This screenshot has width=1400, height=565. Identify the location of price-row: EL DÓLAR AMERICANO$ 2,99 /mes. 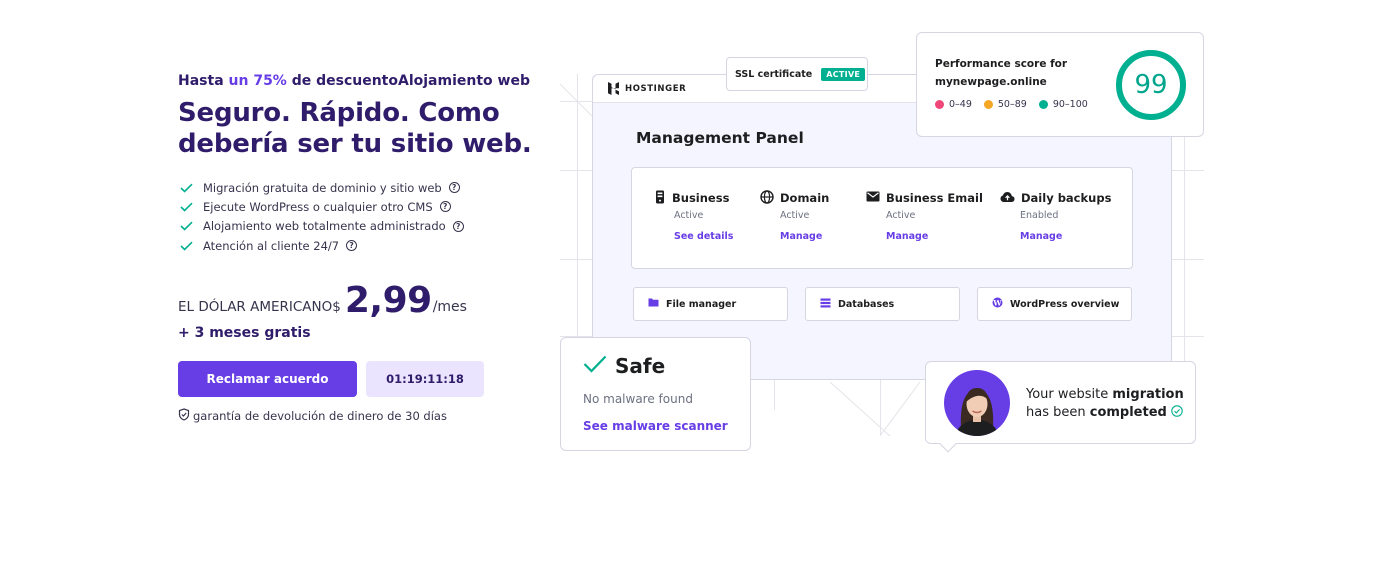
(358, 300).